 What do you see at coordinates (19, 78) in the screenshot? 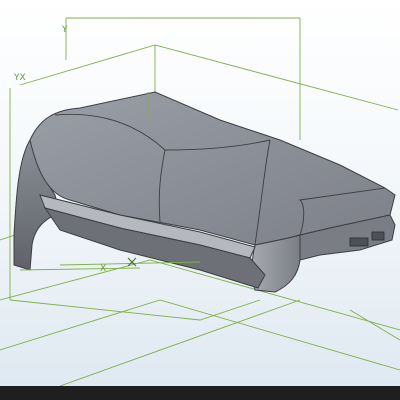
I see `axis-label-left: YX` at bounding box center [19, 78].